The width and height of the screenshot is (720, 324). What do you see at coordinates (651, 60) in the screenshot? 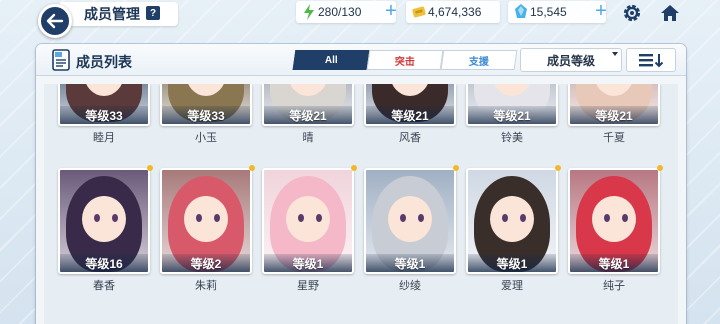
I see `sort-order-button` at bounding box center [651, 60].